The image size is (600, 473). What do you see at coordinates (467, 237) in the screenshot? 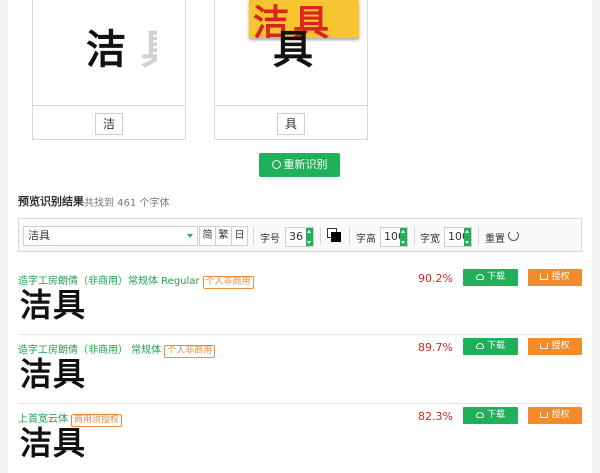
I see `char-width-spinner-icon` at bounding box center [467, 237].